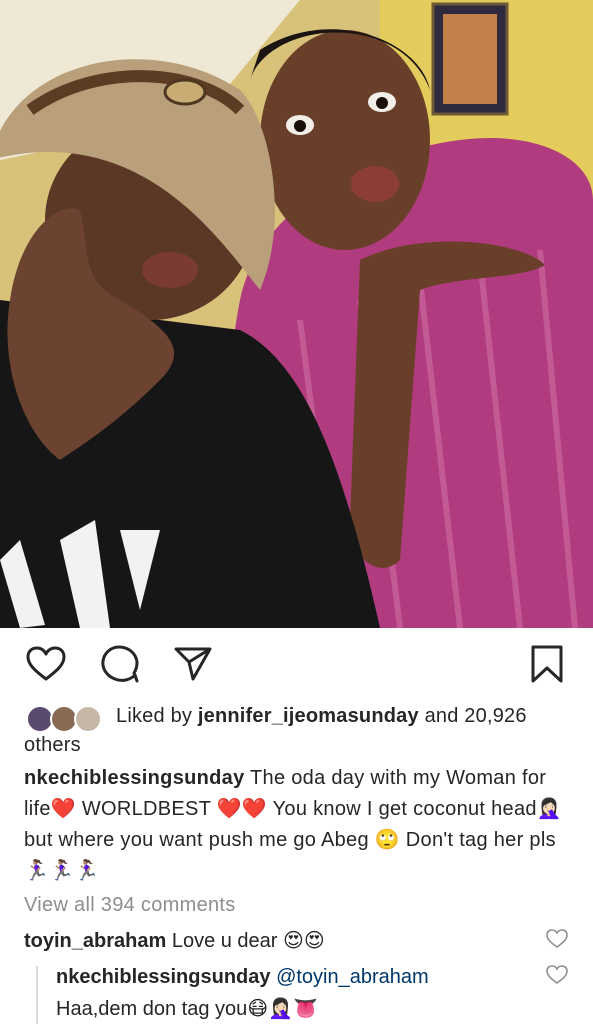 The image size is (593, 1025). I want to click on liker-avatars, so click(65, 718).